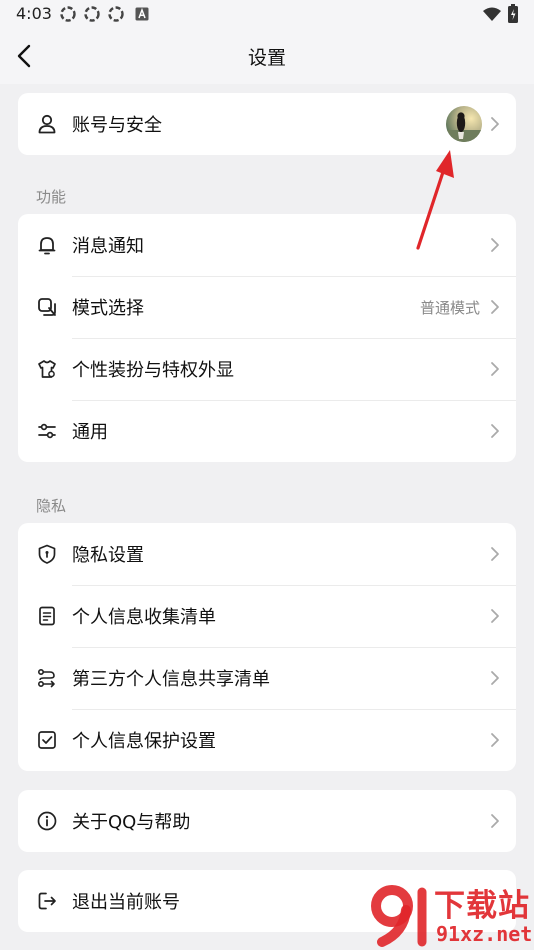 Image resolution: width=534 pixels, height=950 pixels. What do you see at coordinates (47, 246) in the screenshot?
I see `bell-icon` at bounding box center [47, 246].